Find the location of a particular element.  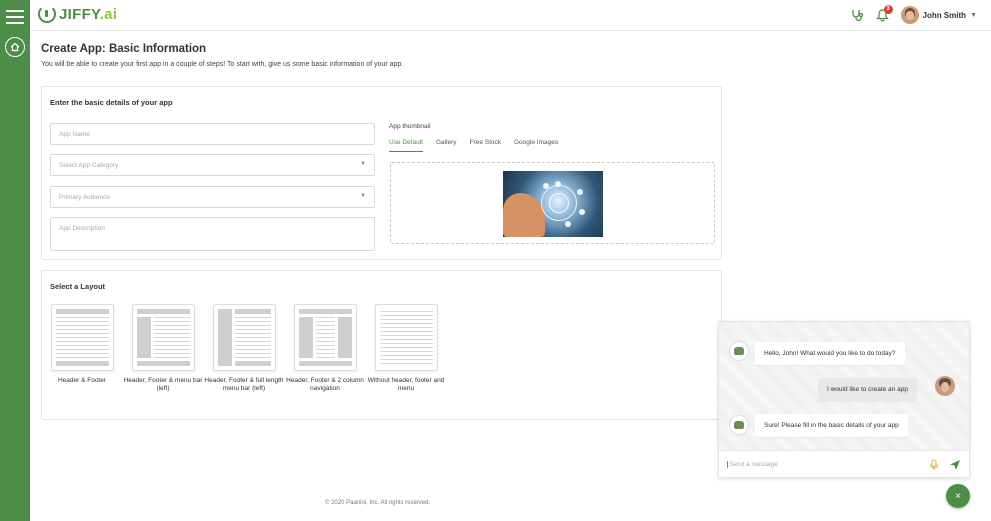

default-thumbnail-image is located at coordinates (553, 204).